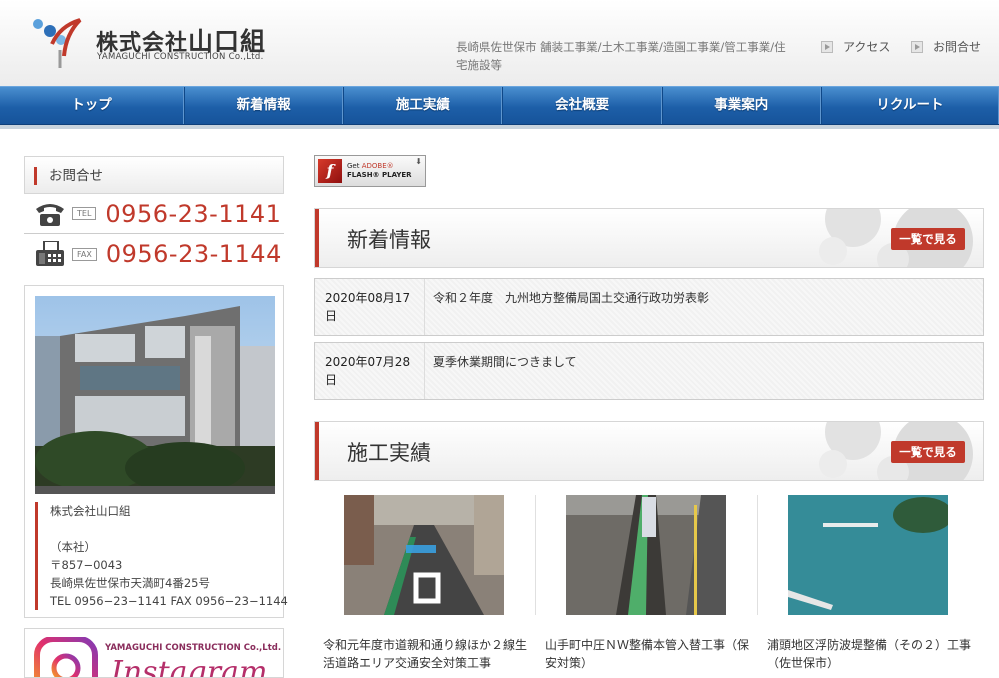 The width and height of the screenshot is (999, 678). I want to click on flash-icon: f, so click(330, 171).